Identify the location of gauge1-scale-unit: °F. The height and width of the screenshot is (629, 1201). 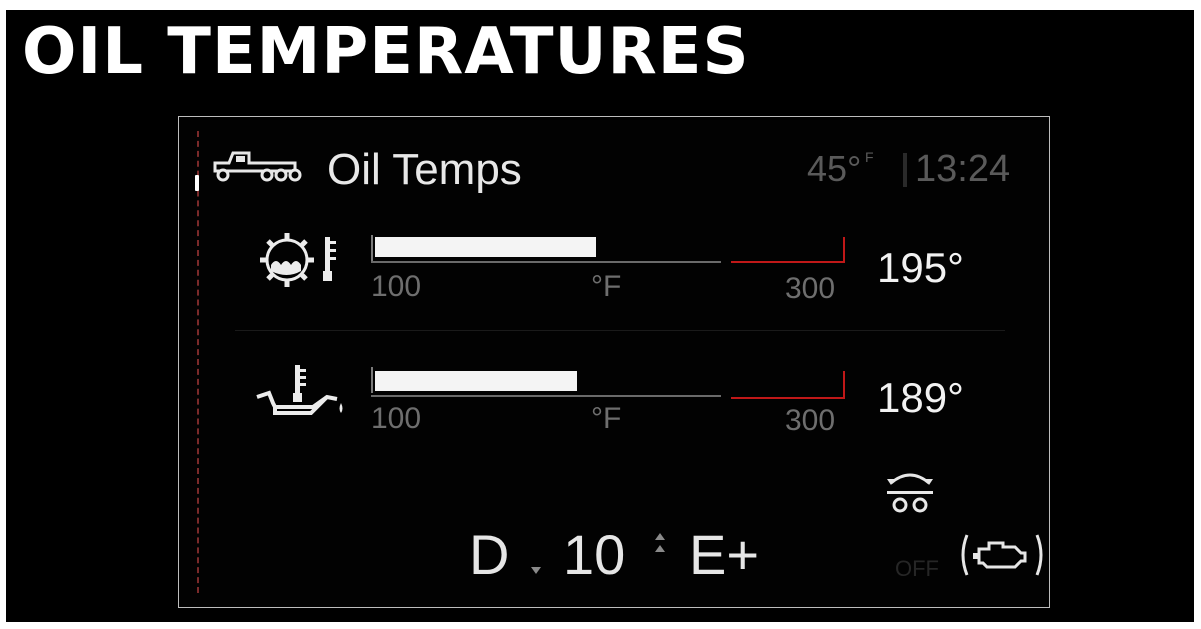
(606, 286).